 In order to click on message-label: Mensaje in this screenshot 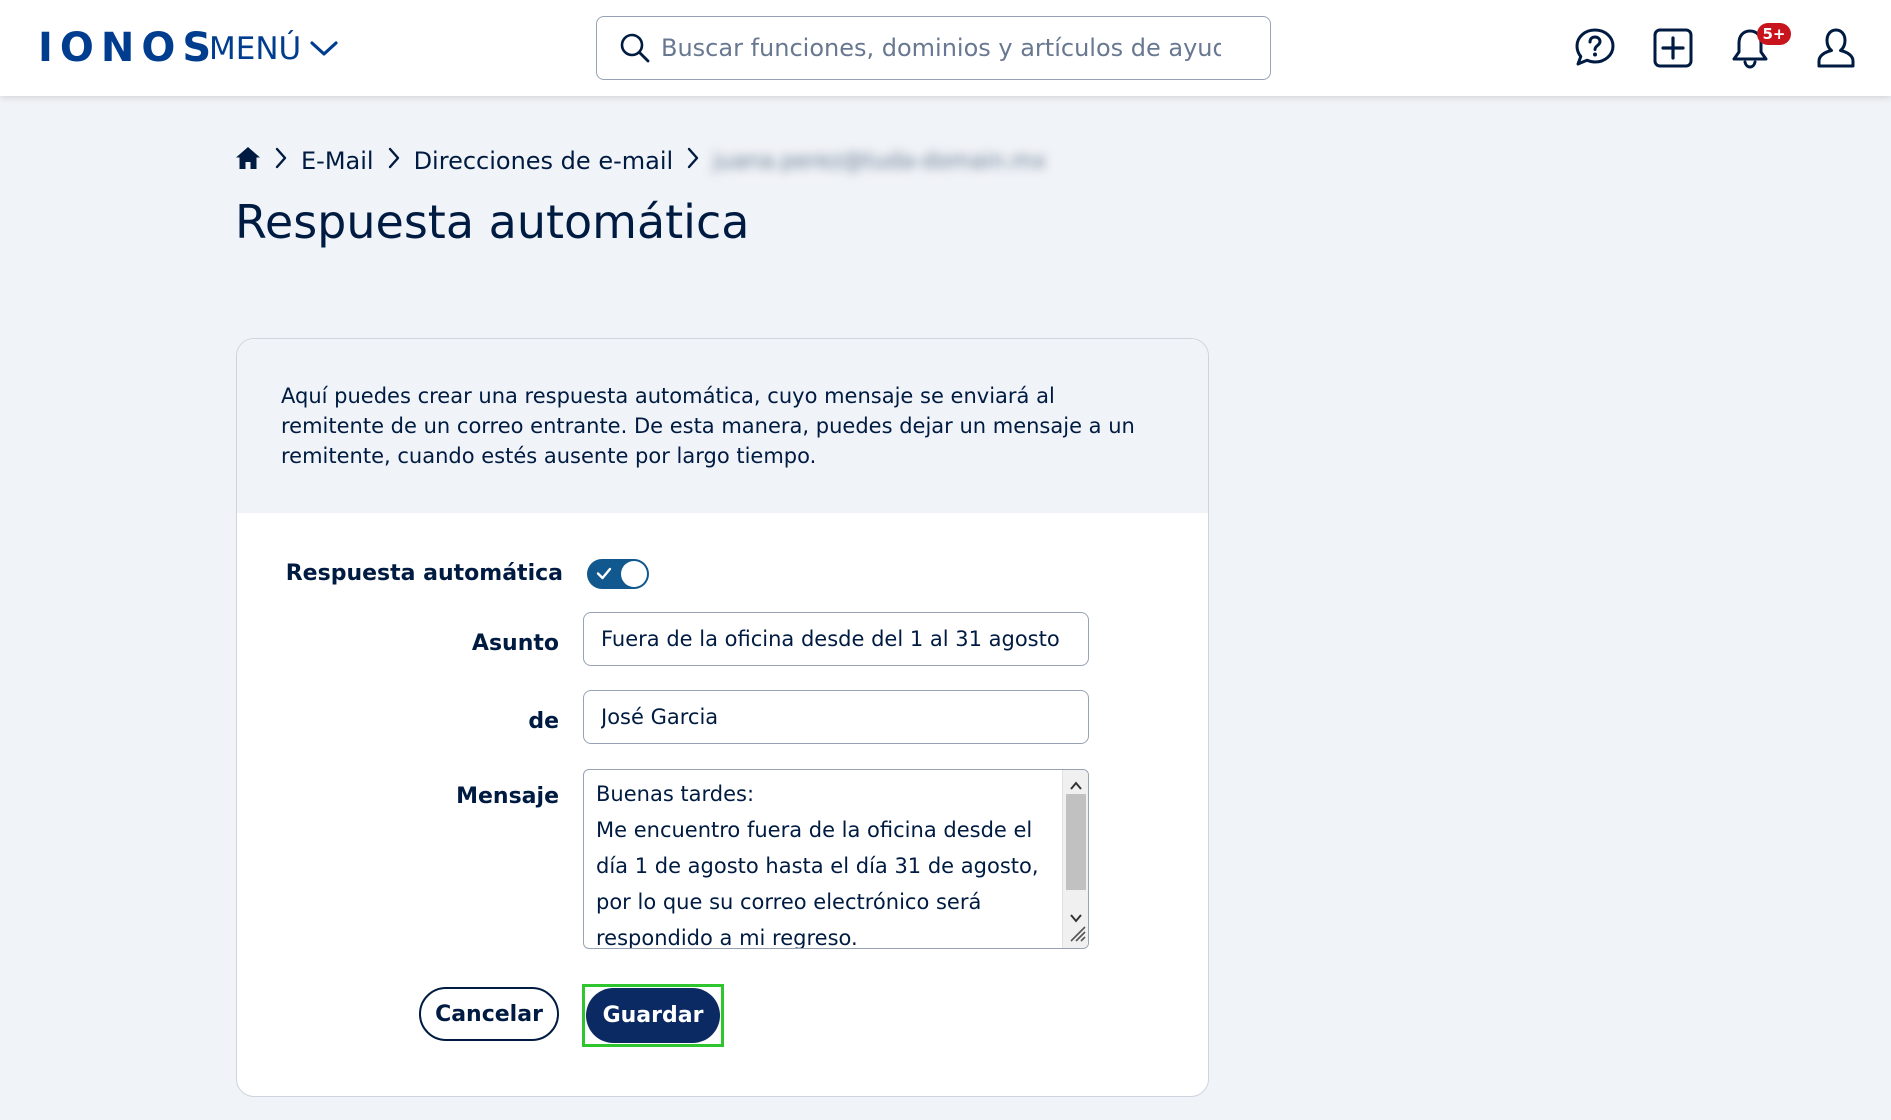, I will do `click(507, 796)`.